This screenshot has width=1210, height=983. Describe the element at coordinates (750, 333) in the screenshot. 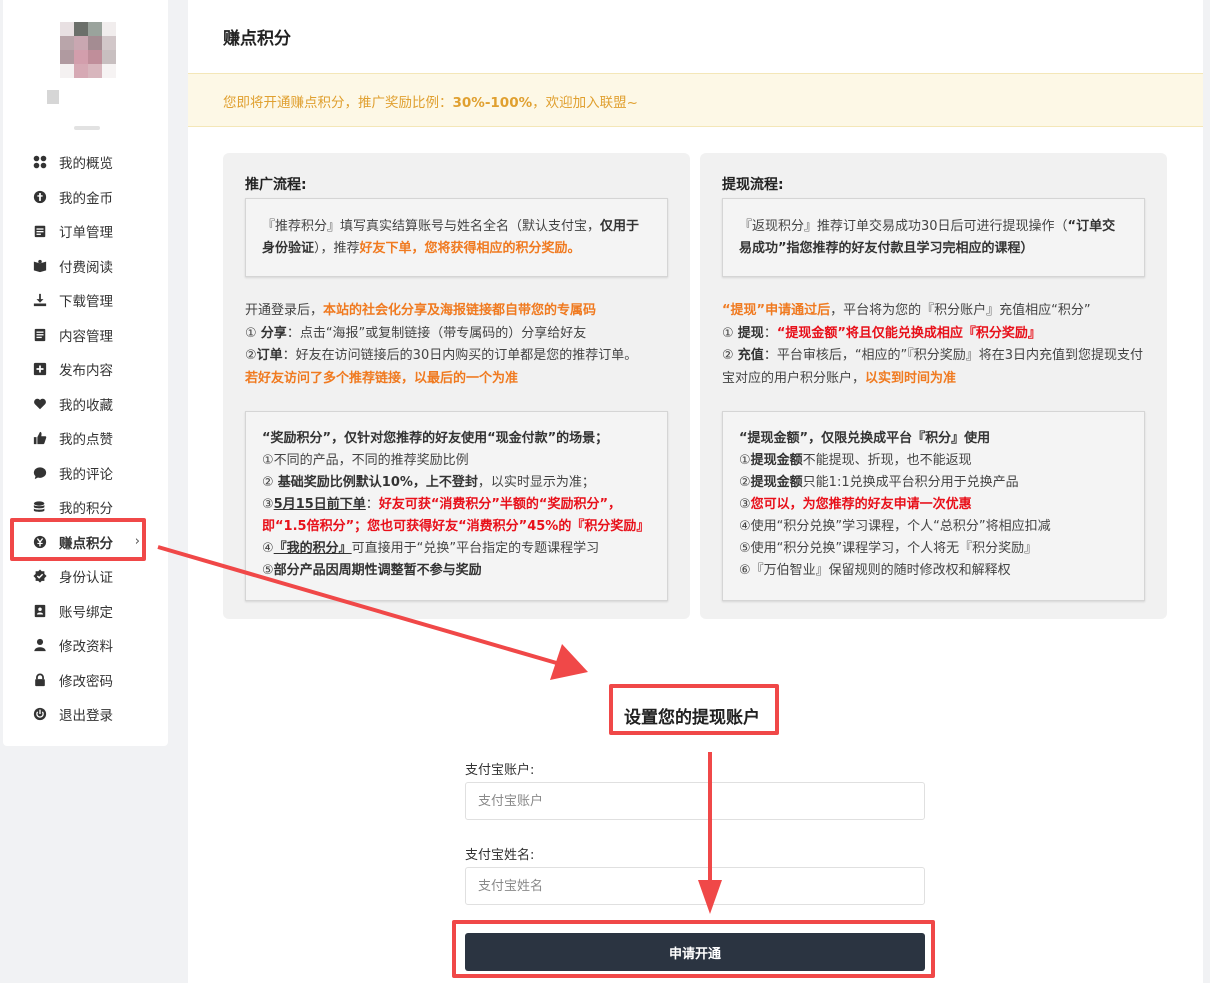

I see `step-label: 提现` at that location.